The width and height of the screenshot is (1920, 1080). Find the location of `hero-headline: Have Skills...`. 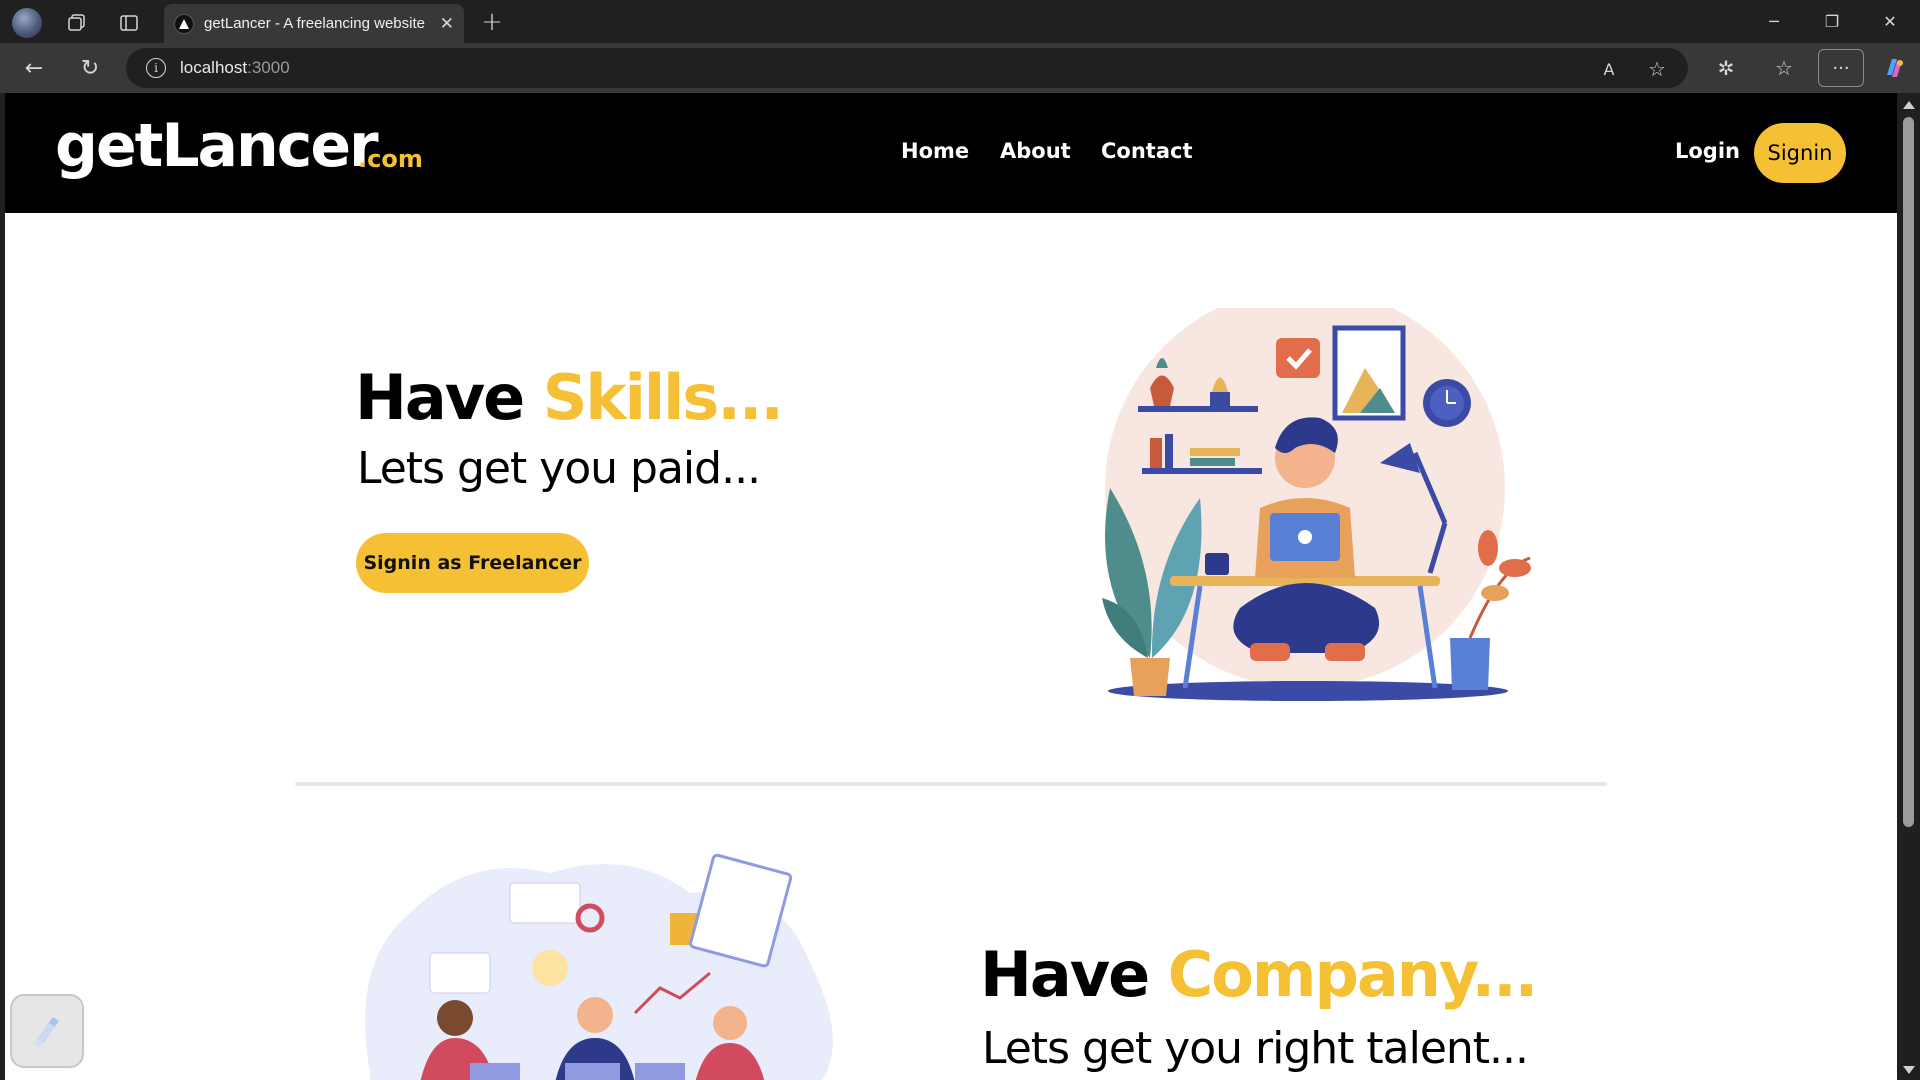

hero-headline: Have Skills... is located at coordinates (569, 397).